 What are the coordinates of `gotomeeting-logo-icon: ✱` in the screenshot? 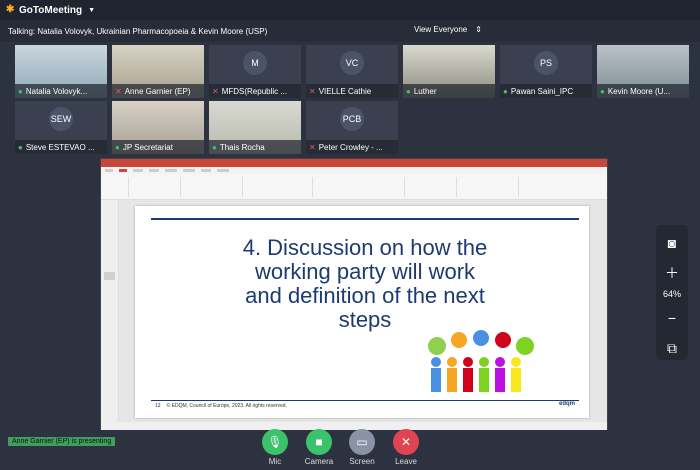 It's located at (10, 9).